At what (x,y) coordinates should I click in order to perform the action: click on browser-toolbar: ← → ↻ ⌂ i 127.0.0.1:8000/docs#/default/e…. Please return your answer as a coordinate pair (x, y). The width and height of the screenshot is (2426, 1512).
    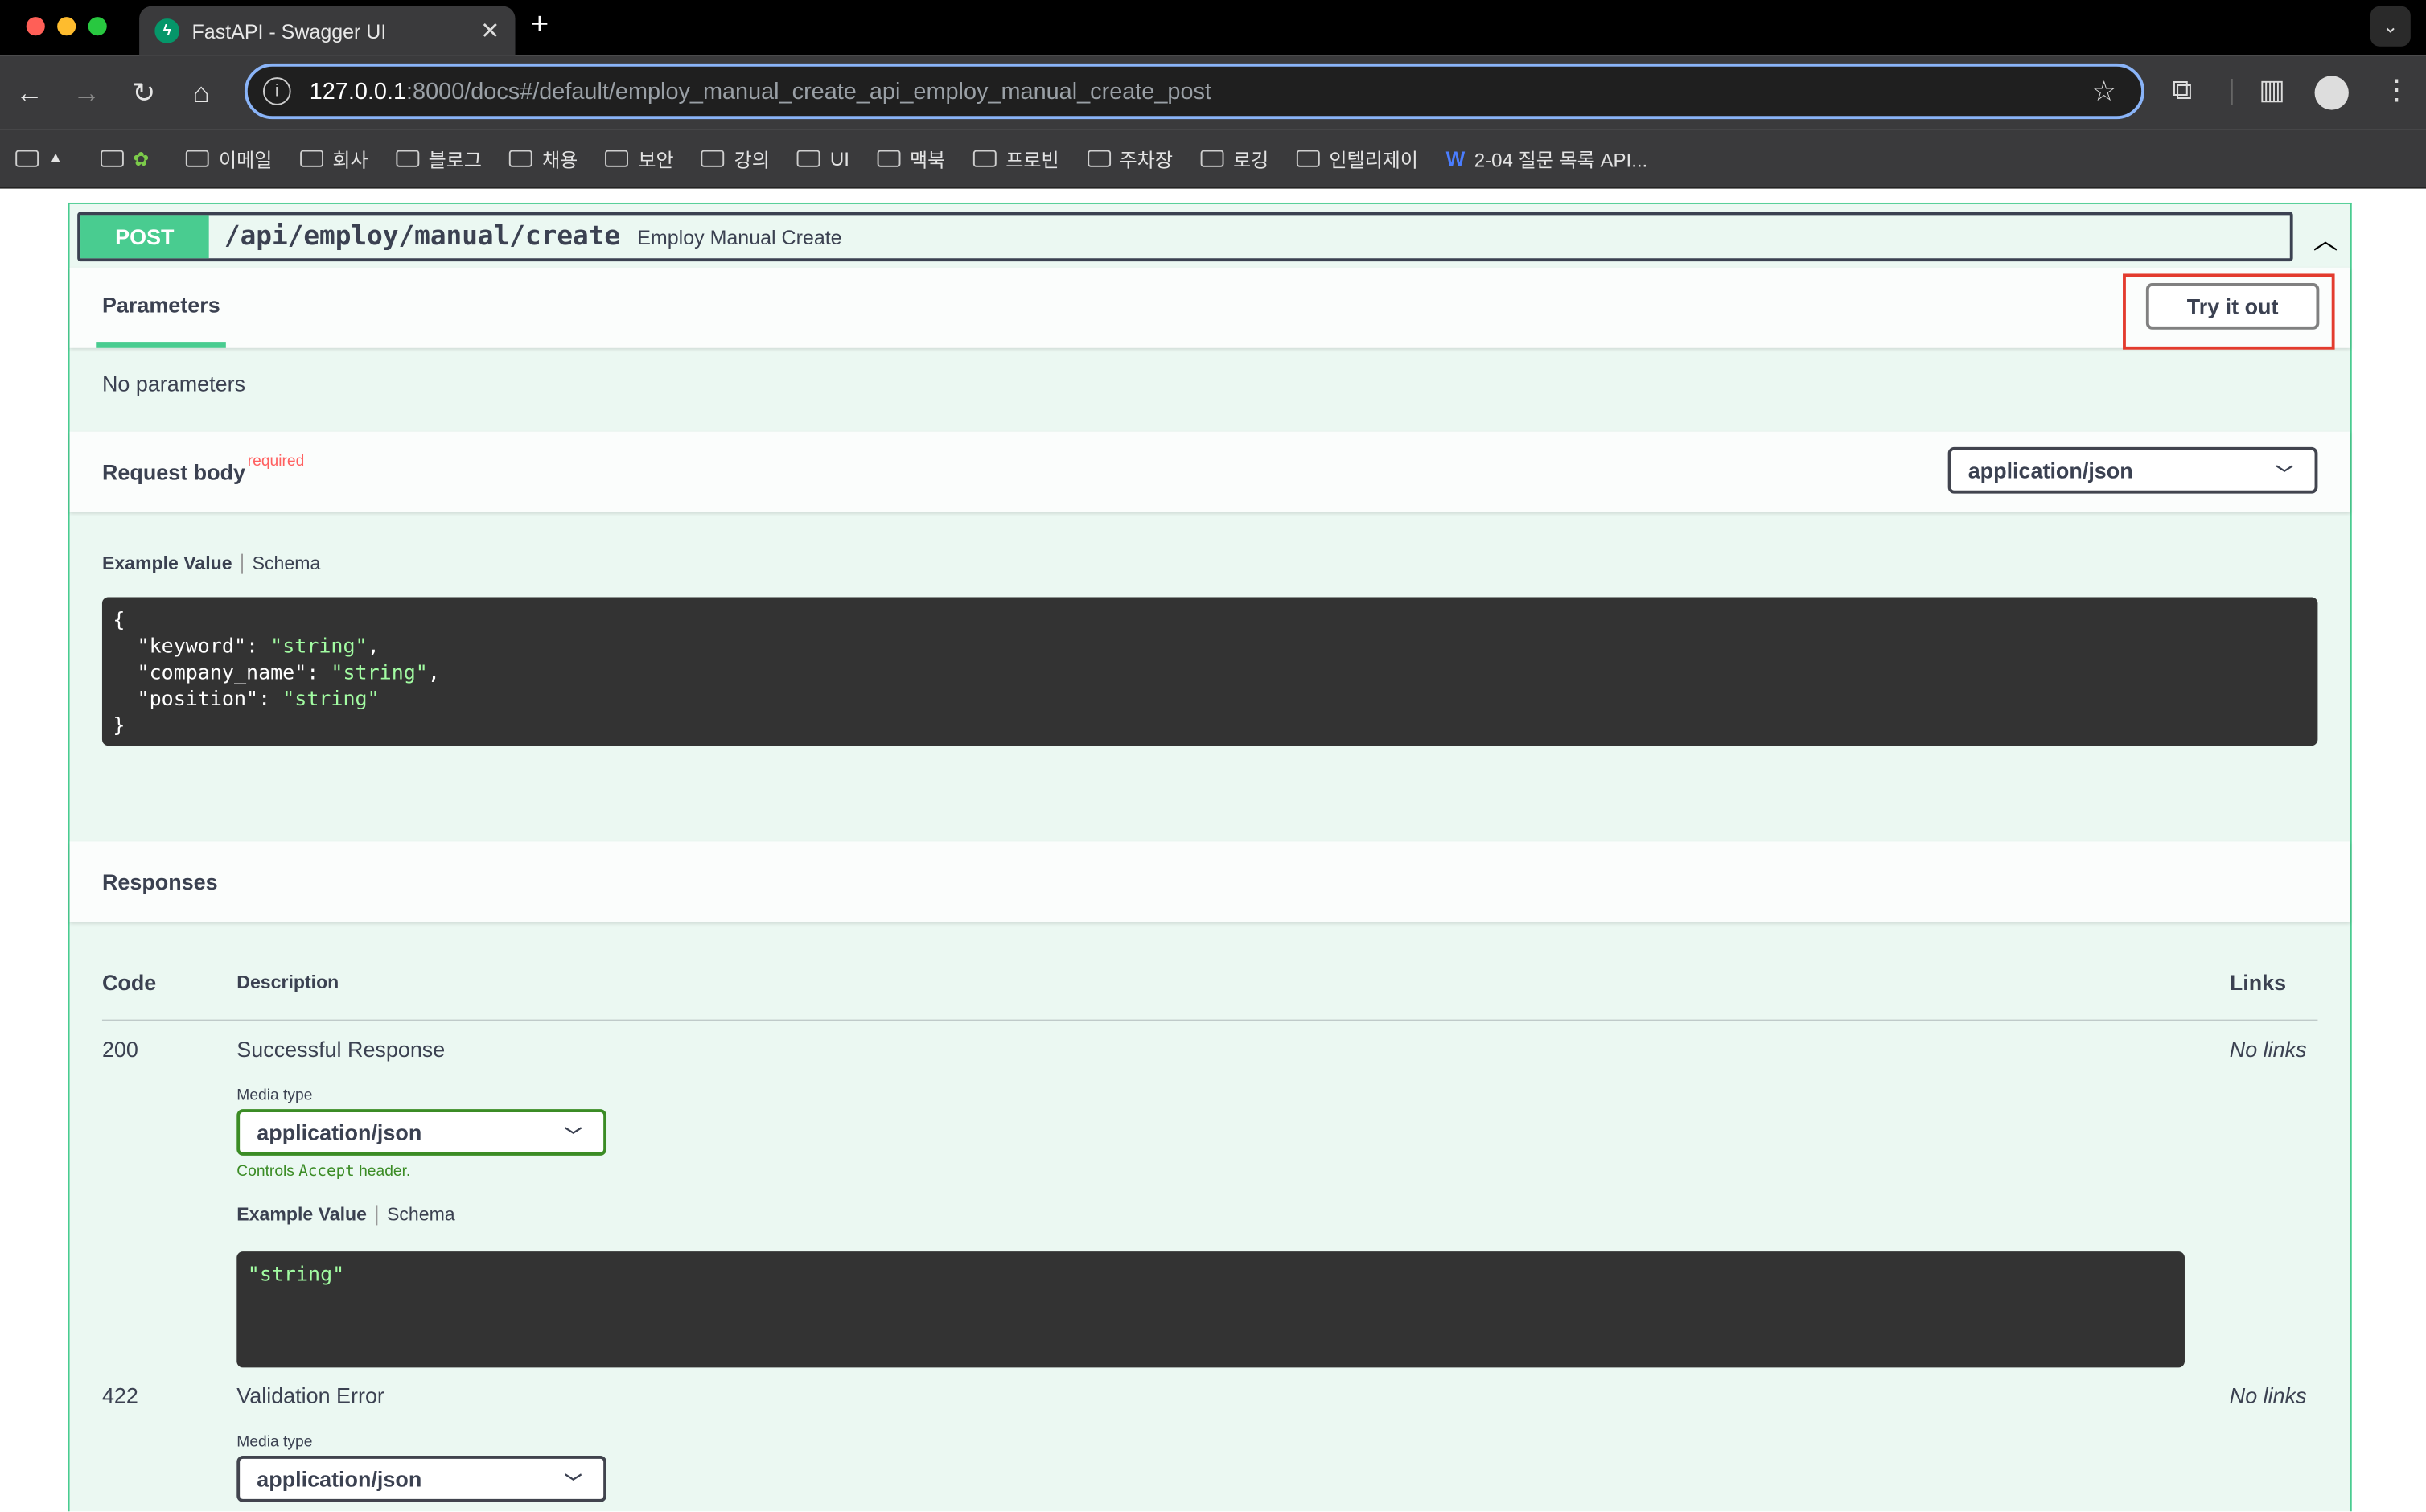
    Looking at the image, I should click on (1213, 93).